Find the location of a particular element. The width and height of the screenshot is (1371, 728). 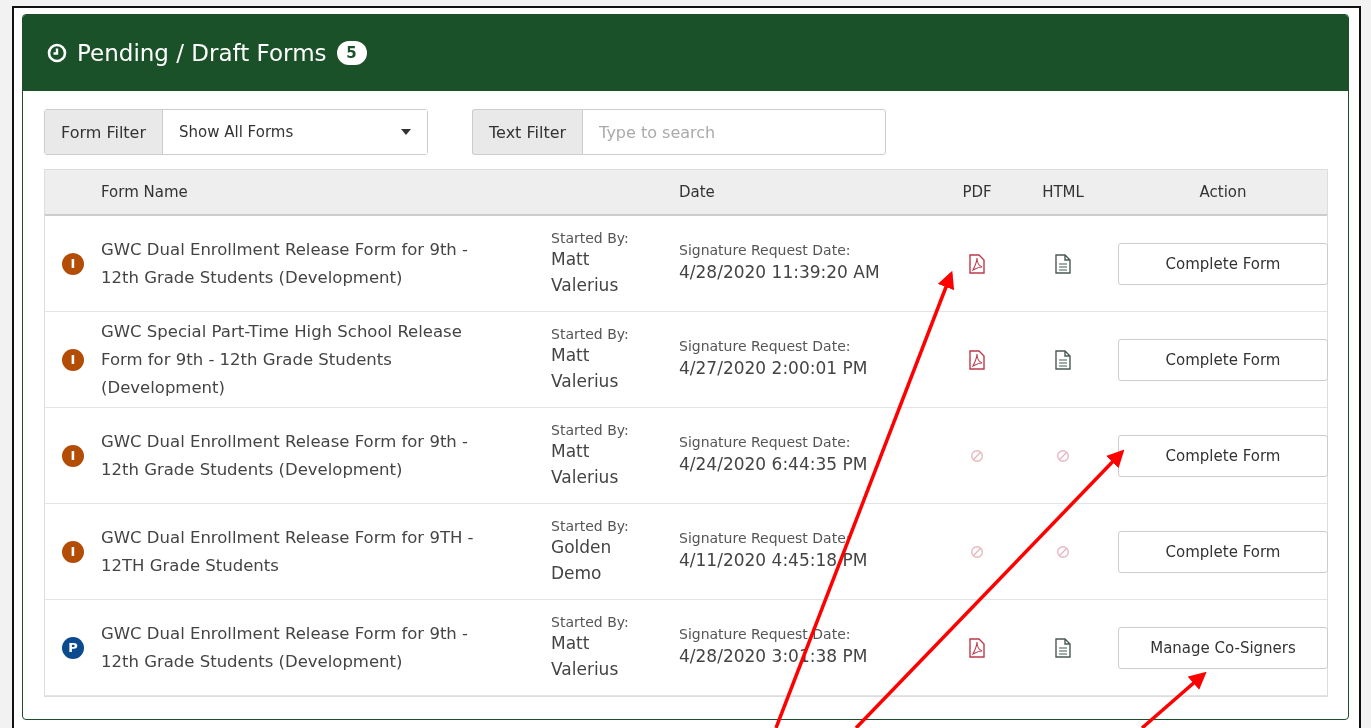

filter-label: Text Filter is located at coordinates (527, 132).